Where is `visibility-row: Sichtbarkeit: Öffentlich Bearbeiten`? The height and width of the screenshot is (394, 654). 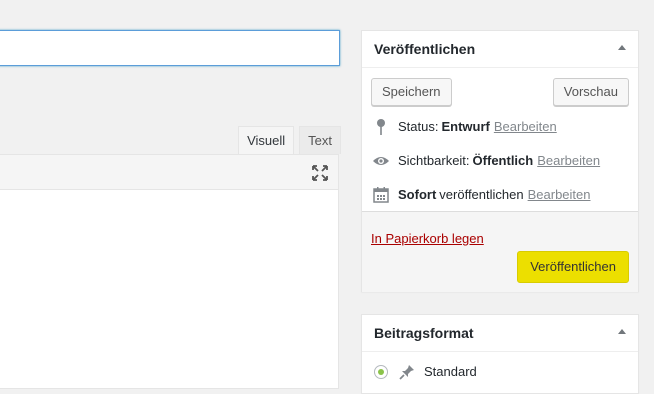 visibility-row: Sichtbarkeit: Öffentlich Bearbeiten is located at coordinates (486, 161).